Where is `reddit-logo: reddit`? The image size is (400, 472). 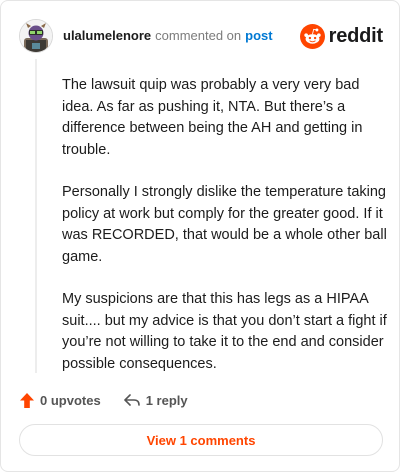
reddit-logo: reddit is located at coordinates (341, 36).